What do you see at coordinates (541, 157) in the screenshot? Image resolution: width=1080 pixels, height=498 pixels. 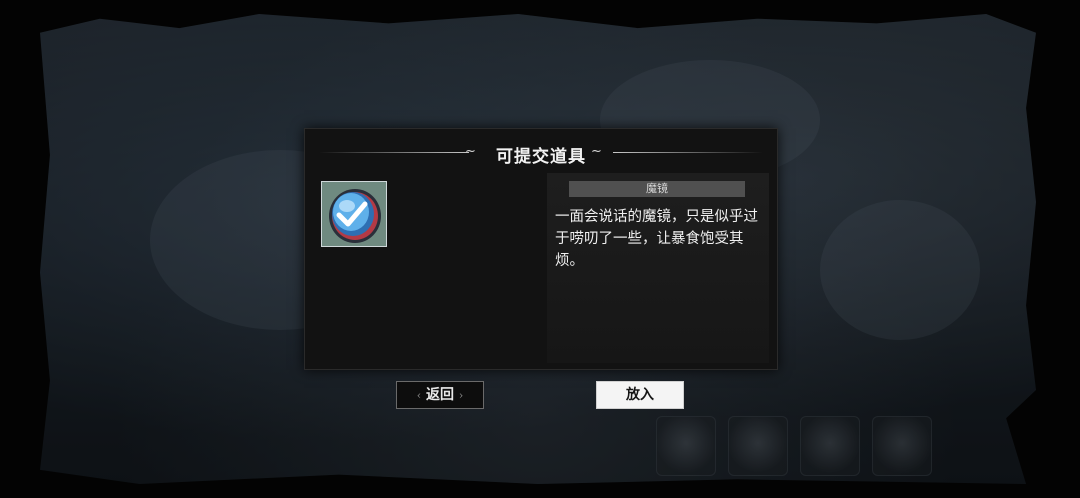 I see `dialog-title: 可提交道具` at bounding box center [541, 157].